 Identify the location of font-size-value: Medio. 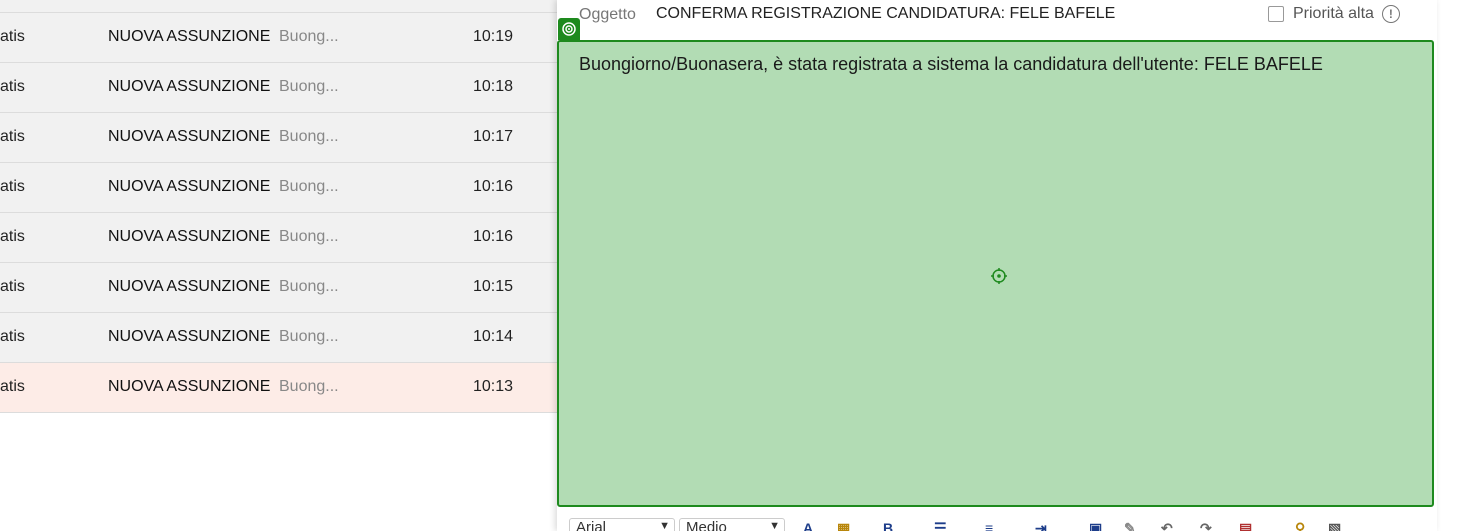
(706, 525).